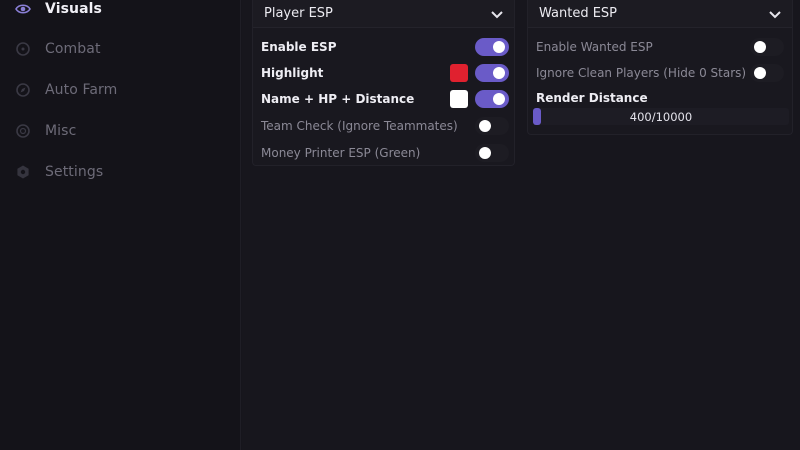 Image resolution: width=800 pixels, height=450 pixels. Describe the element at coordinates (383, 48) in the screenshot. I see `enable-esp-row: Enable ESP` at that location.